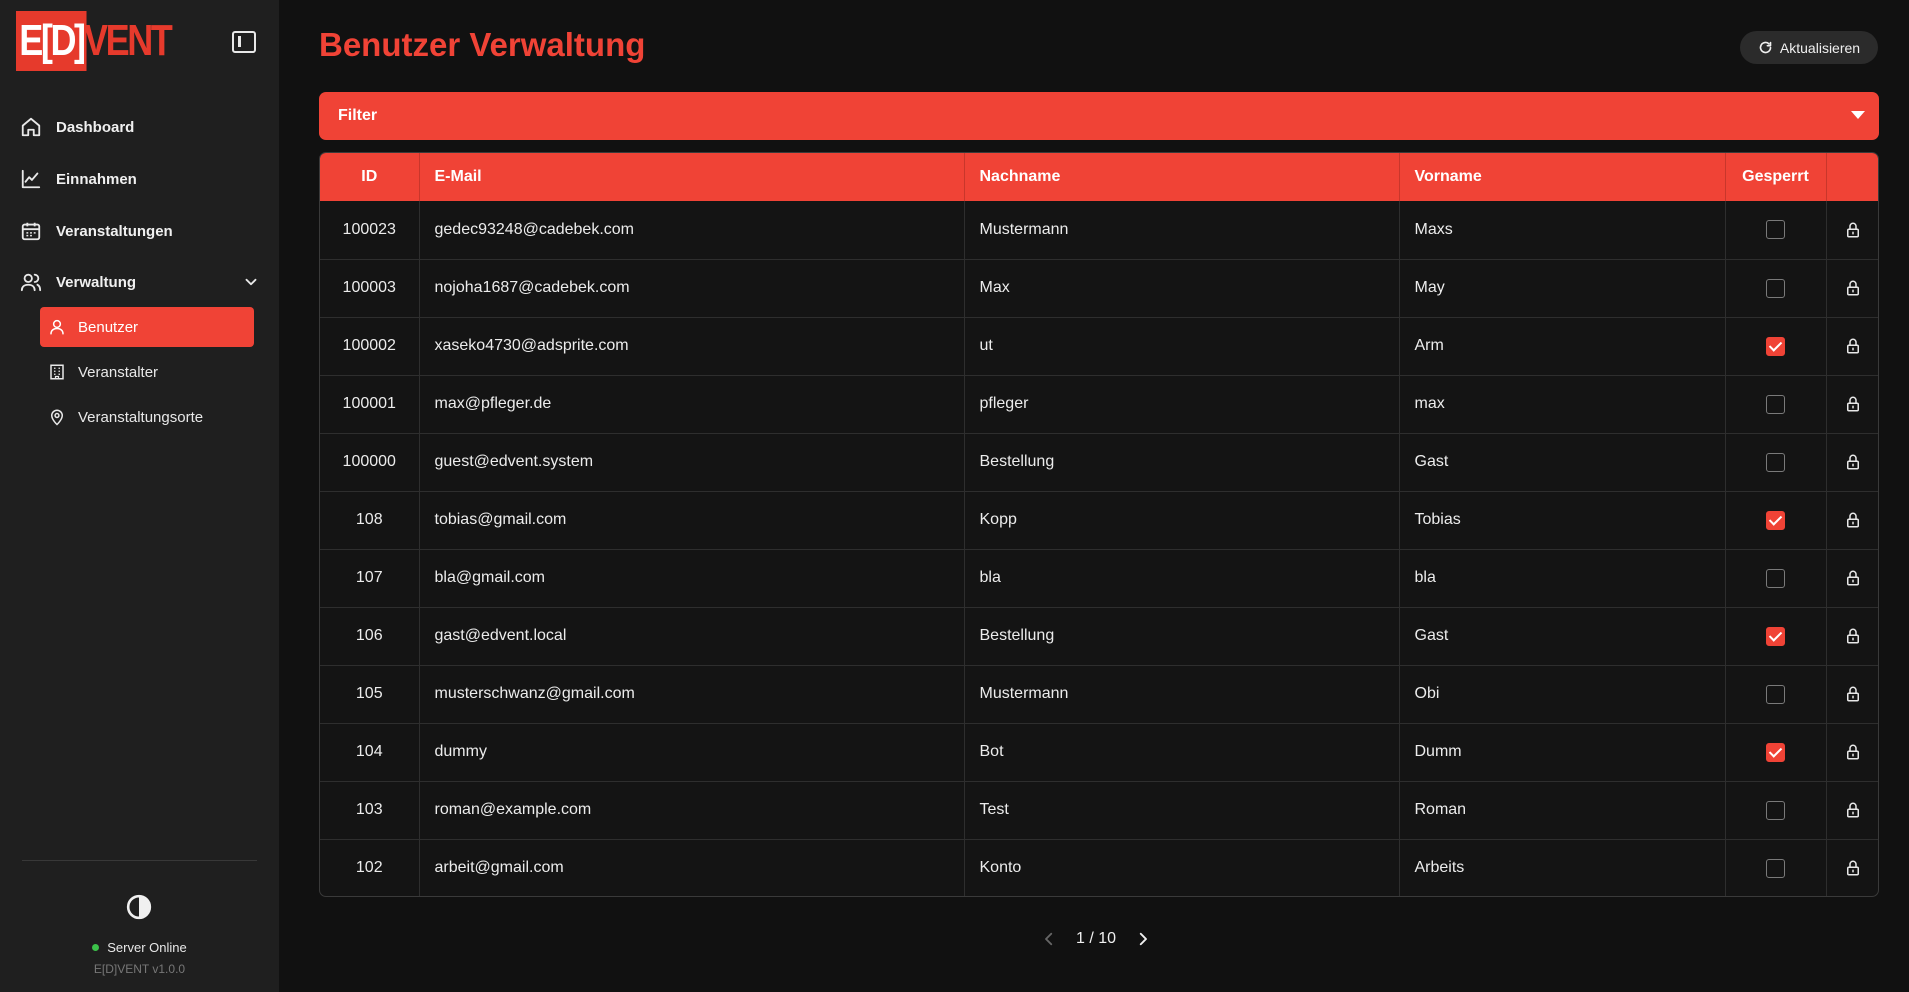 The image size is (1909, 992). I want to click on sidebar-item-einnahmen: Einnahmen, so click(140, 179).